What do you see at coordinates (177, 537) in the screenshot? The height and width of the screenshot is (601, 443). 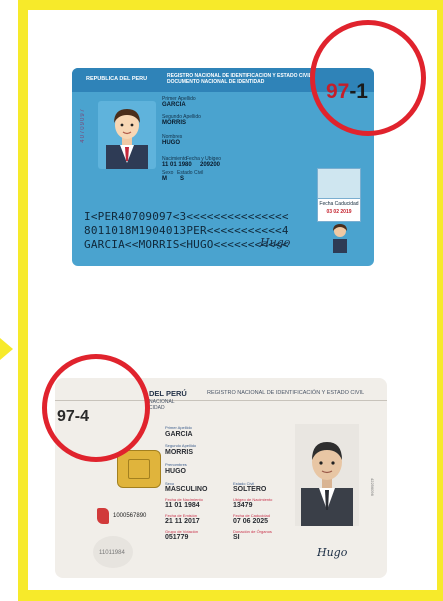 I see `card2-grupo-votacion: 051779` at bounding box center [177, 537].